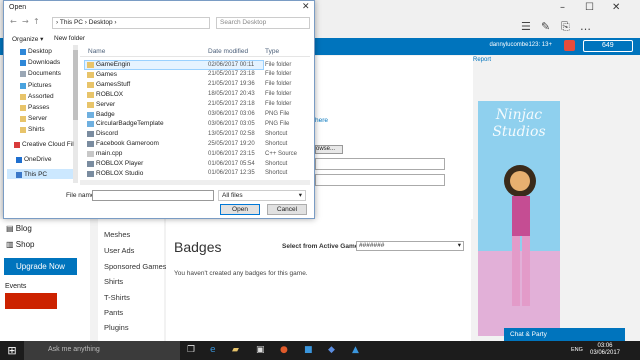 Image resolution: width=640 pixels, height=360 pixels. I want to click on file-name: ROBLOX, so click(110, 94).